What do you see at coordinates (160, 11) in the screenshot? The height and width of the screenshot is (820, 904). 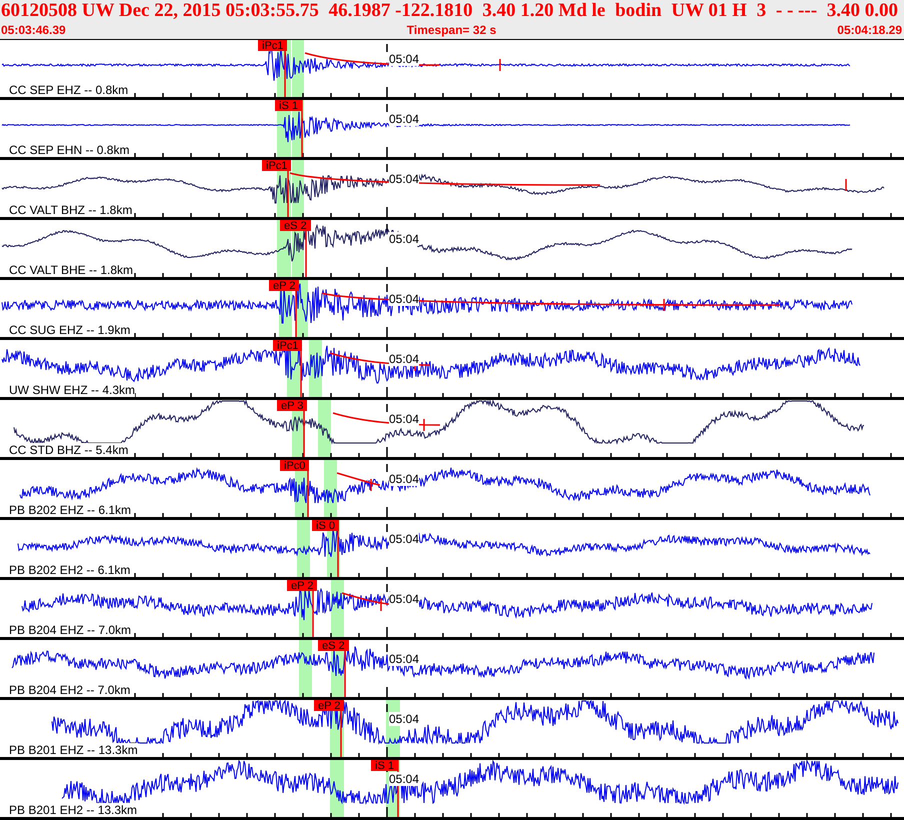 I see `event-info-field: 60120508 UW Dec 22, 2015 05:03:55.75` at bounding box center [160, 11].